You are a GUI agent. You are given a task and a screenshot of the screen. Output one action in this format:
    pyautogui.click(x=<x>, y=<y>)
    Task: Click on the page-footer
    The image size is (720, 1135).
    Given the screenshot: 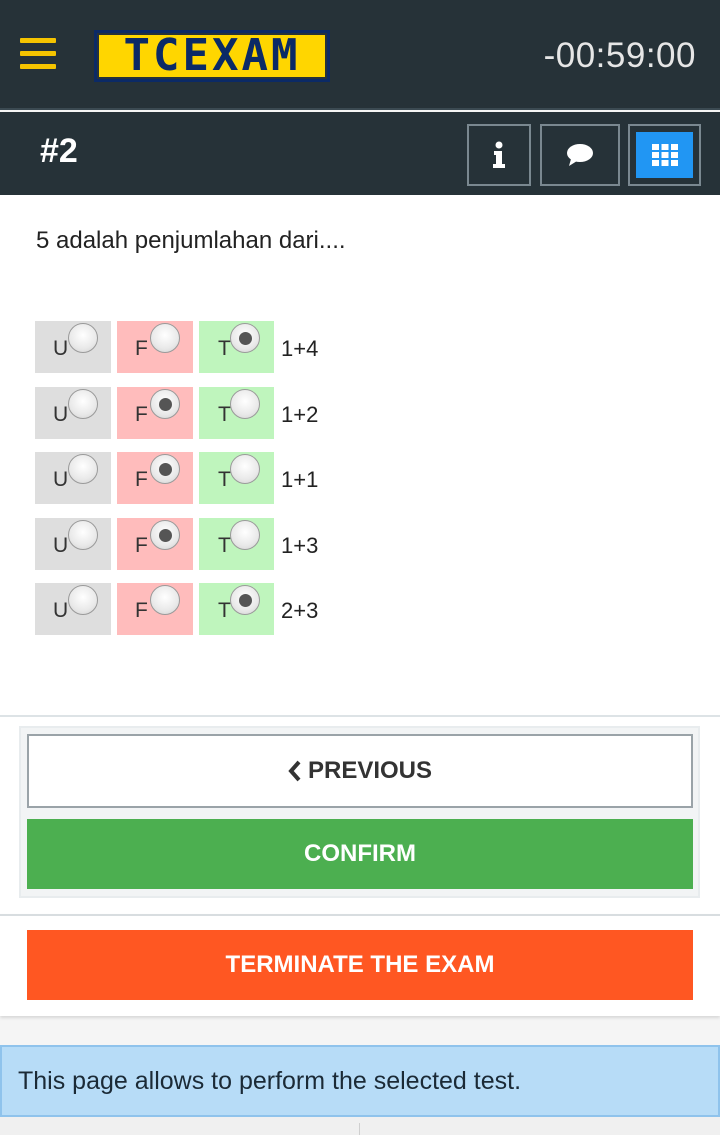 What is the action you would take?
    pyautogui.click(x=360, y=1126)
    